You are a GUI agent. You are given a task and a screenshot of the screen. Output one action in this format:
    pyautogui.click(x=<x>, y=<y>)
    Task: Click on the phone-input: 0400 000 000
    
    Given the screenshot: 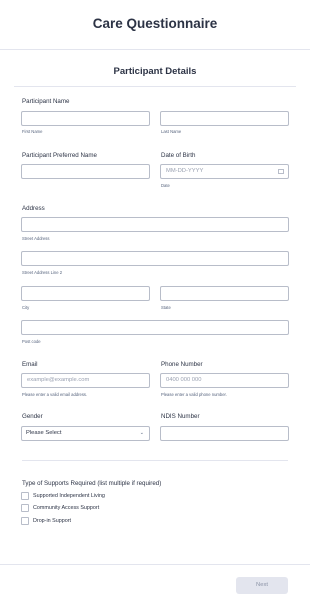 What is the action you would take?
    pyautogui.click(x=224, y=380)
    